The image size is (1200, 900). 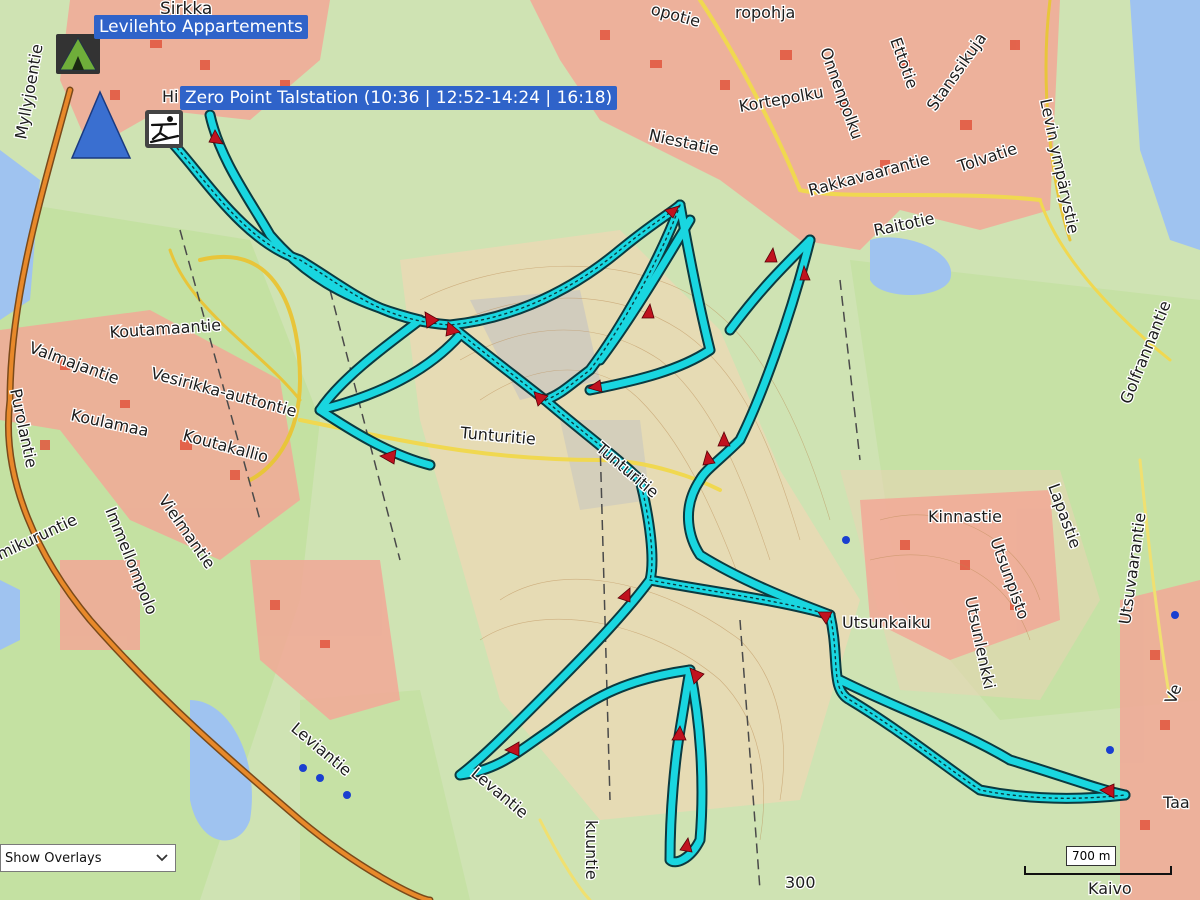 What do you see at coordinates (765, 12) in the screenshot?
I see `map-label: ropohja` at bounding box center [765, 12].